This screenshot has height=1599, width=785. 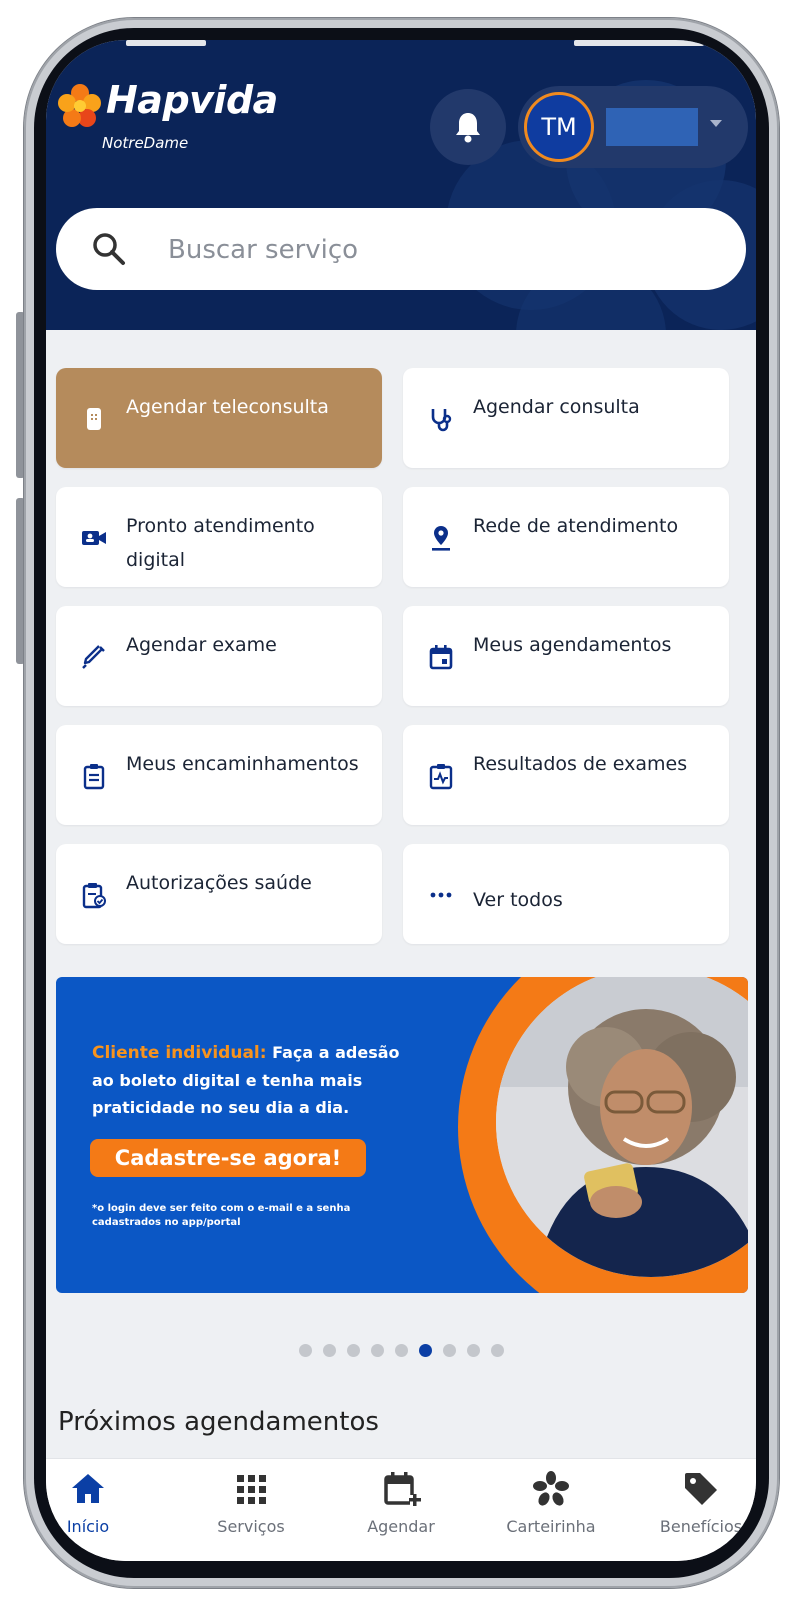 What do you see at coordinates (94, 538) in the screenshot?
I see `video-call-icon` at bounding box center [94, 538].